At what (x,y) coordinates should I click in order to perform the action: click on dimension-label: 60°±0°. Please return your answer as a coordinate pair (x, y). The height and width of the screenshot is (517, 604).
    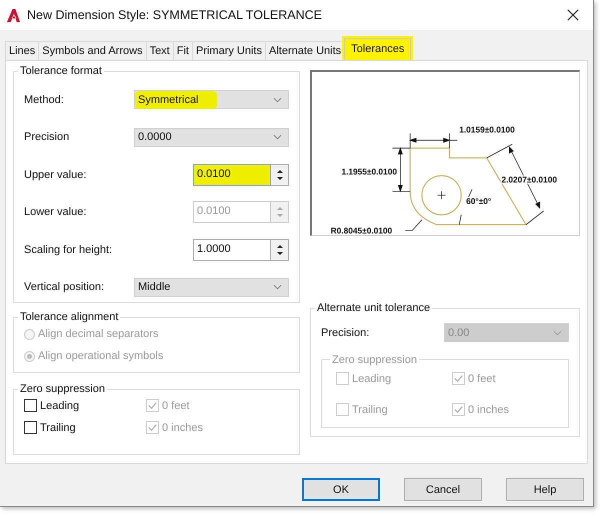
    Looking at the image, I should click on (479, 201).